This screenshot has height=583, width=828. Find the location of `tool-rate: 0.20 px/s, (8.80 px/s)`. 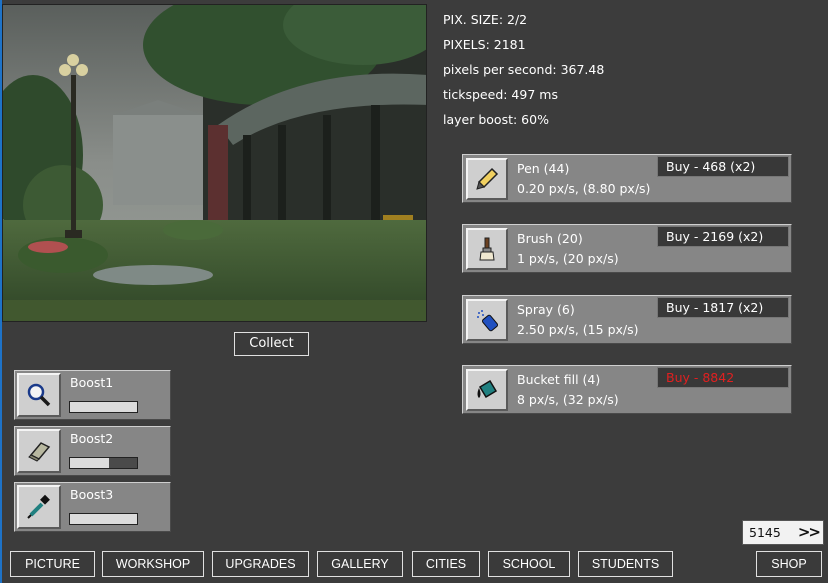

tool-rate: 0.20 px/s, (8.80 px/s) is located at coordinates (584, 188).